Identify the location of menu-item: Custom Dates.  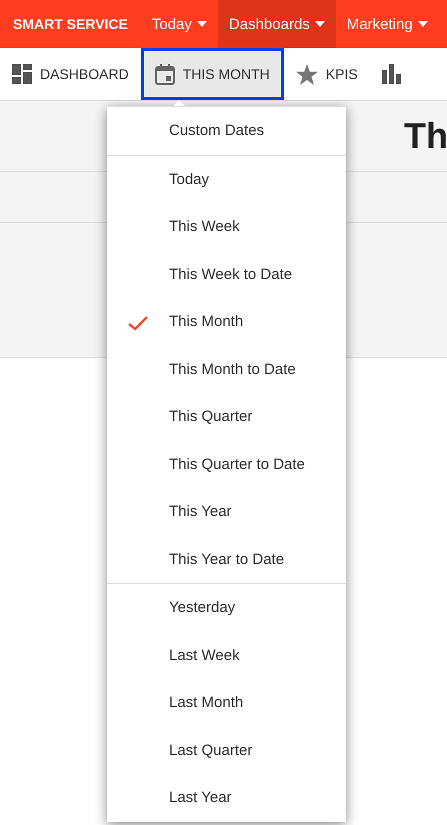
(226, 130).